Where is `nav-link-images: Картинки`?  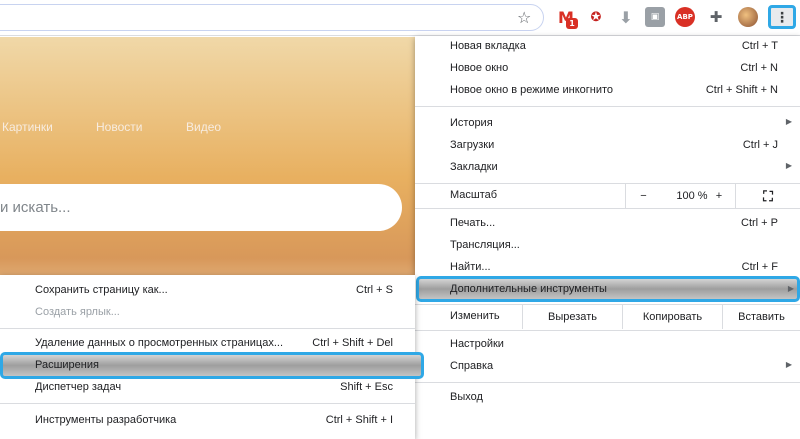 nav-link-images: Картинки is located at coordinates (27, 127).